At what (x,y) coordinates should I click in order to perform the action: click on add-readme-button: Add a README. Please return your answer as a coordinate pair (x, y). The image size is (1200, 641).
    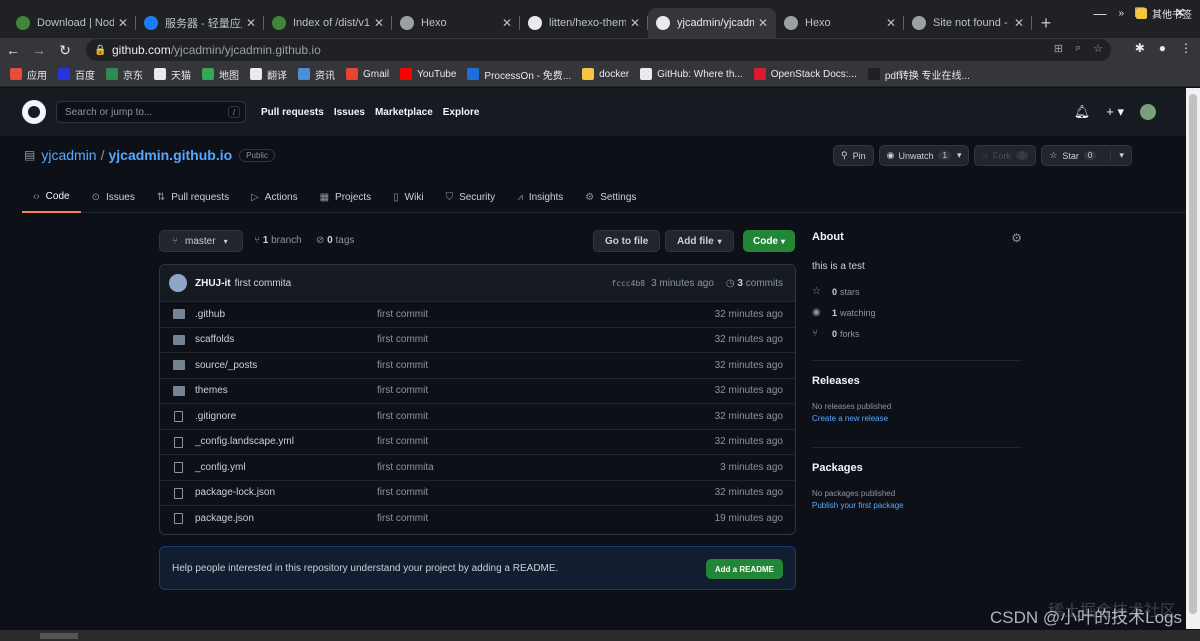
    Looking at the image, I should click on (744, 569).